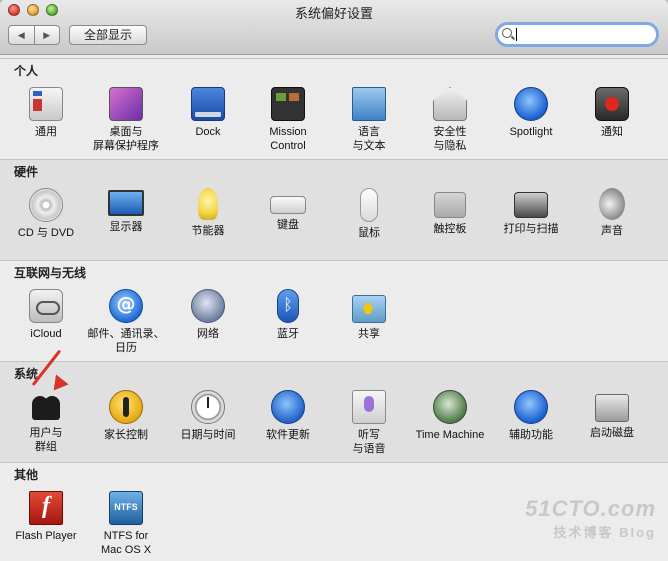  Describe the element at coordinates (369, 315) in the screenshot. I see `pref-sharing: 共享` at that location.